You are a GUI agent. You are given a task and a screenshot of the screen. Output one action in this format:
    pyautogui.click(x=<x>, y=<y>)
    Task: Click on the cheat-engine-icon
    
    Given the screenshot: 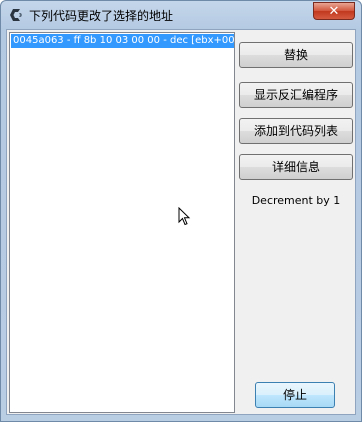 What is the action you would take?
    pyautogui.click(x=16, y=15)
    